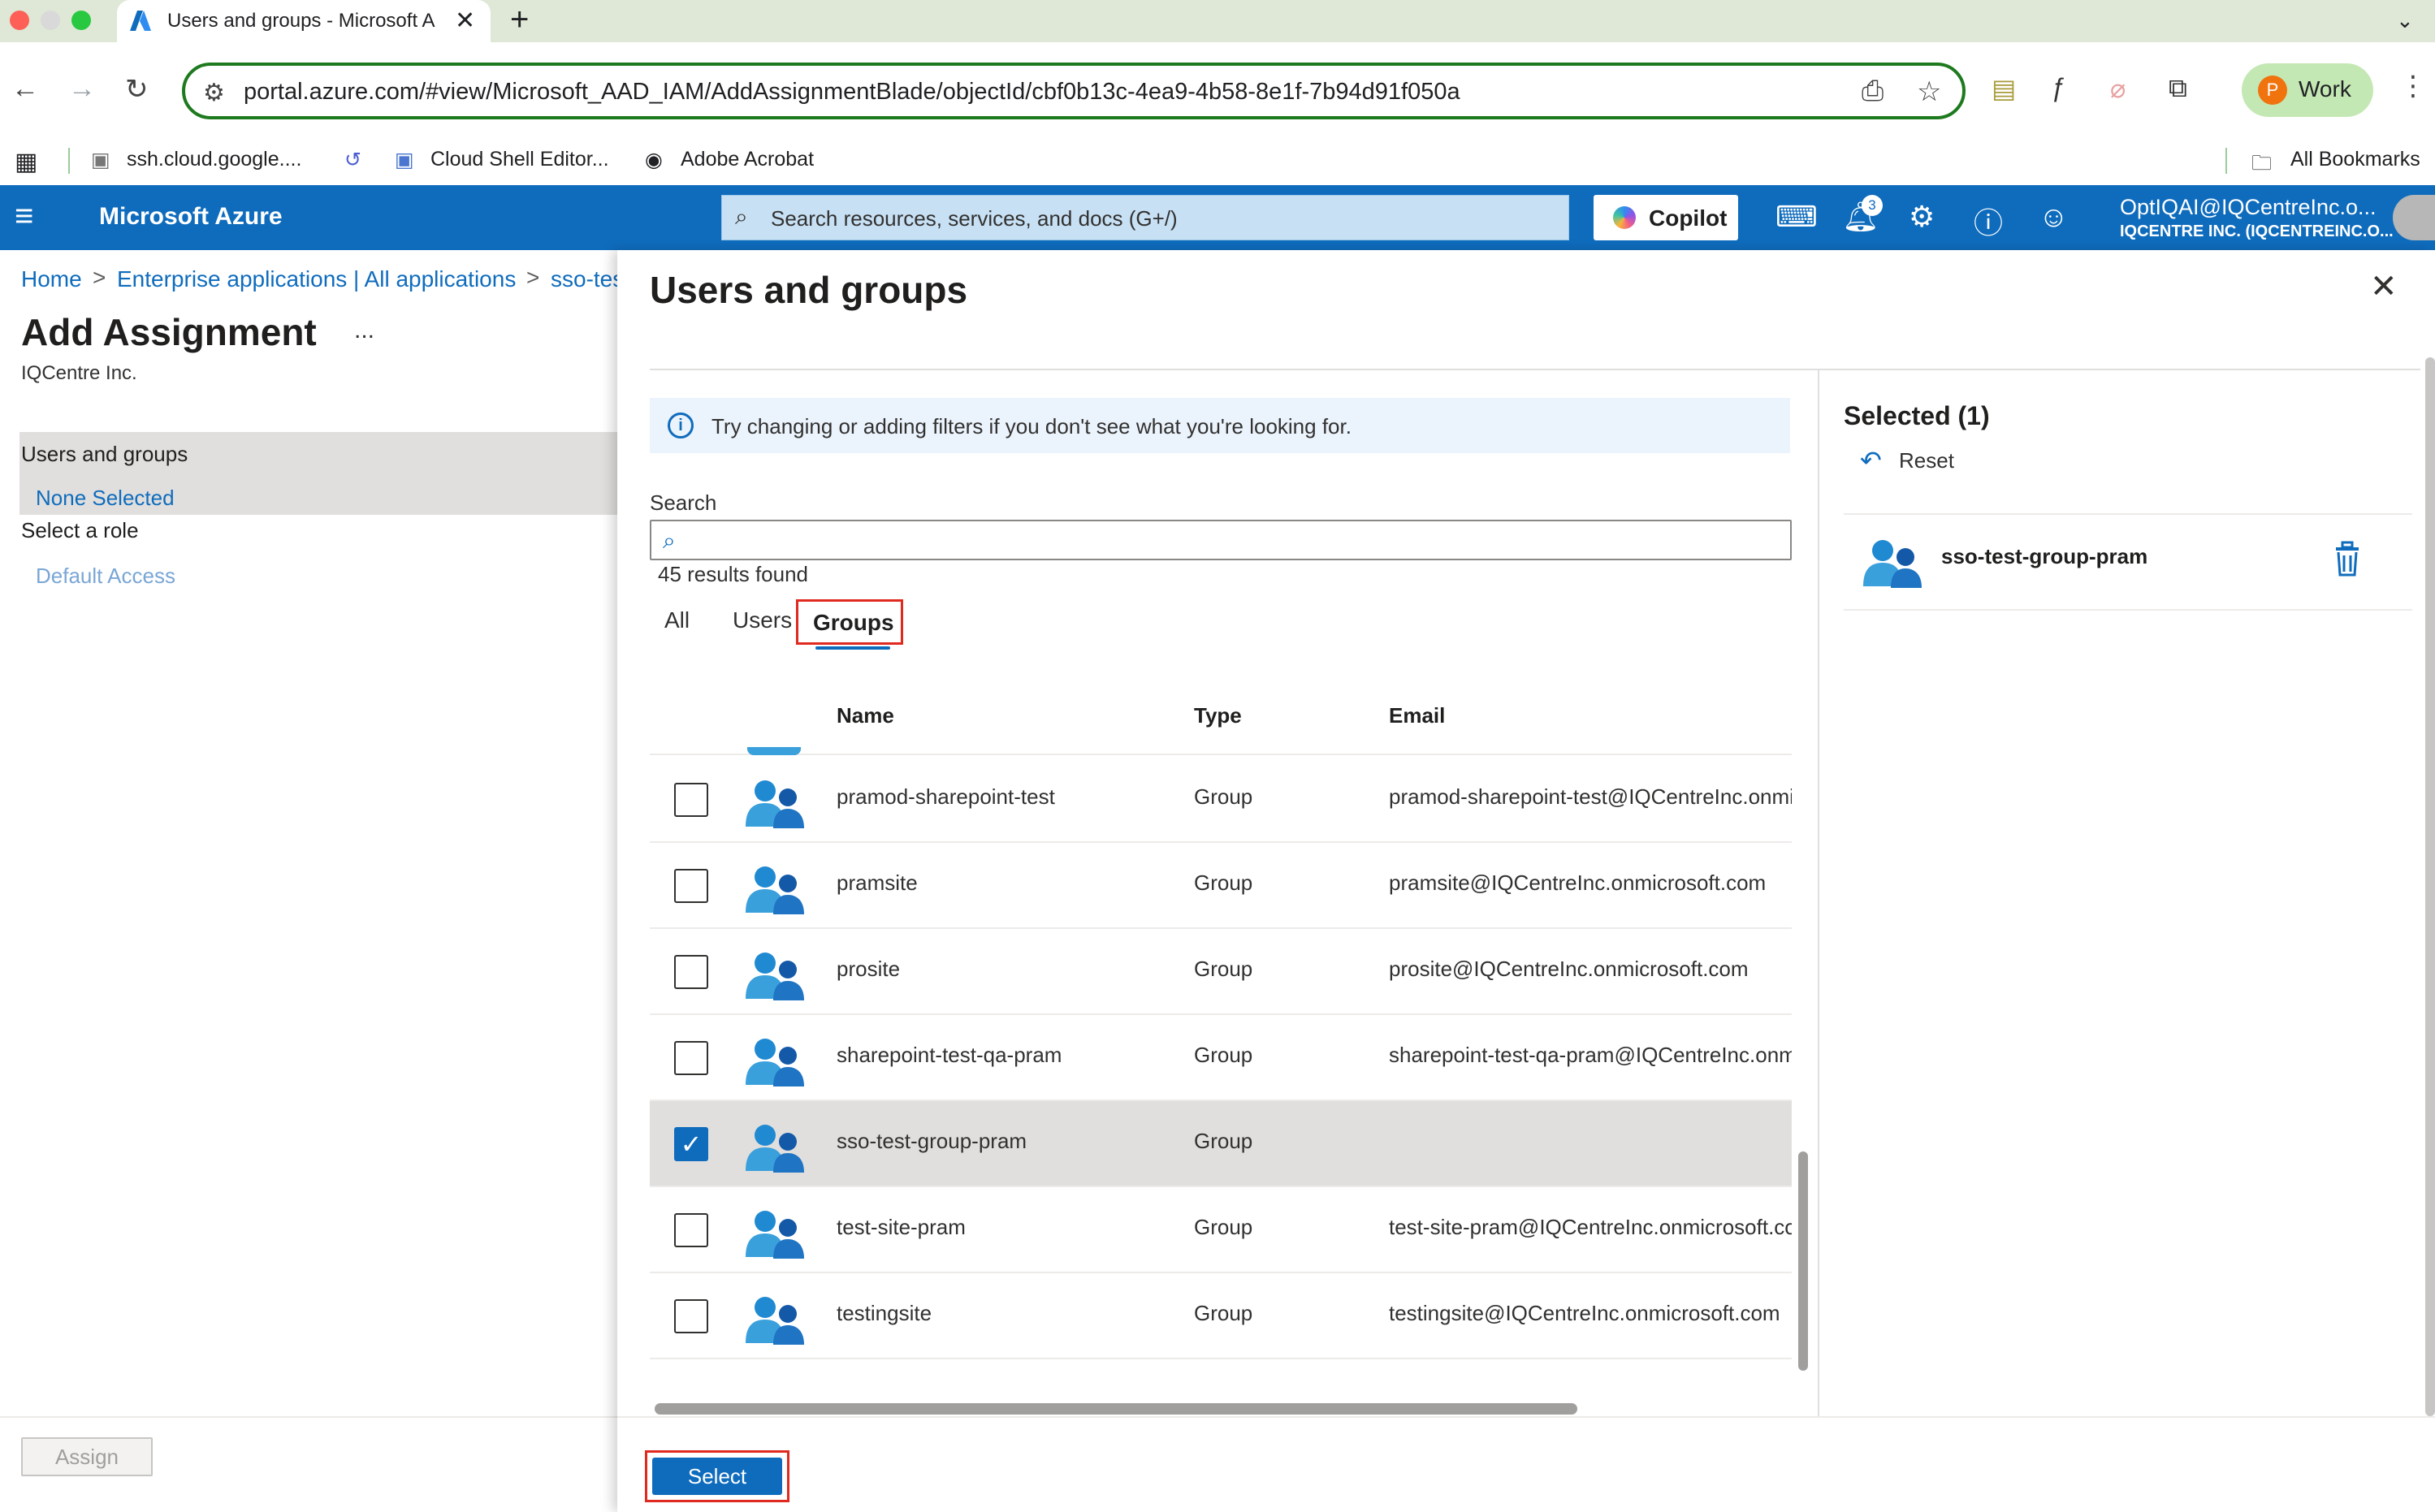 This screenshot has width=2435, height=1512. Describe the element at coordinates (2262, 163) in the screenshot. I see `folder-icon: 🗀` at that location.